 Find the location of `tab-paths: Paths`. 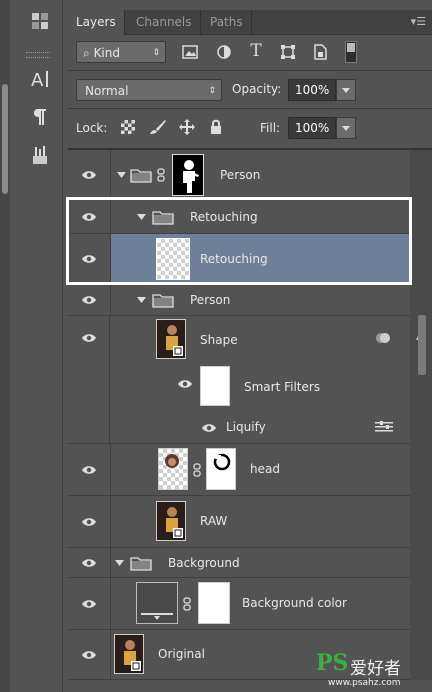

tab-paths: Paths is located at coordinates (227, 22).